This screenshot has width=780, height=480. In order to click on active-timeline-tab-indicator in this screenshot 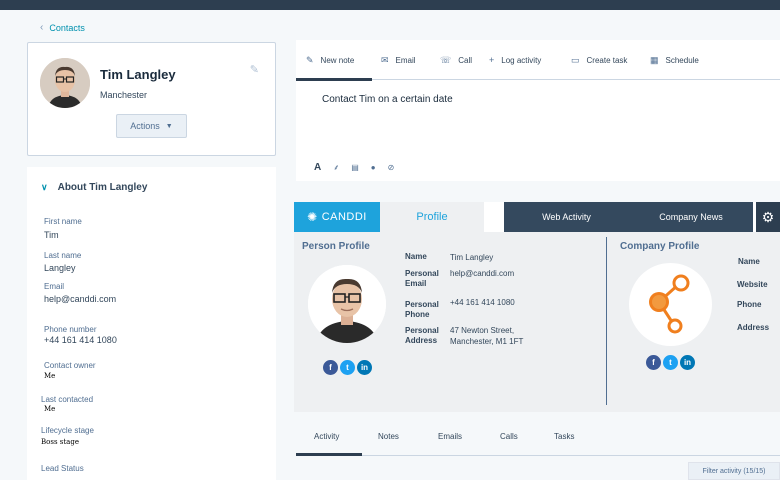, I will do `click(329, 454)`.